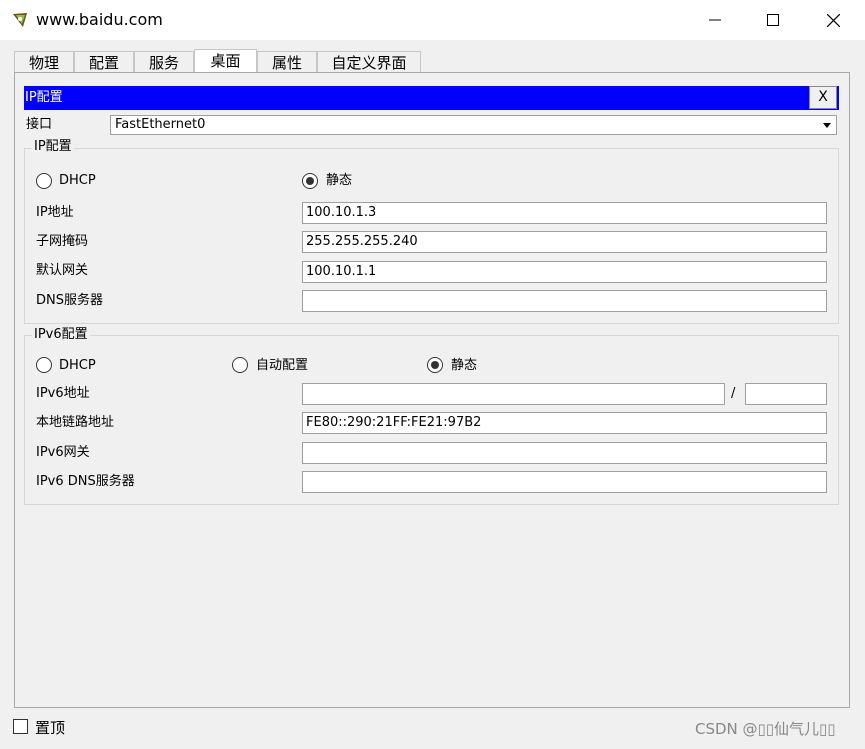  I want to click on ipv6-auto-radio, so click(240, 365).